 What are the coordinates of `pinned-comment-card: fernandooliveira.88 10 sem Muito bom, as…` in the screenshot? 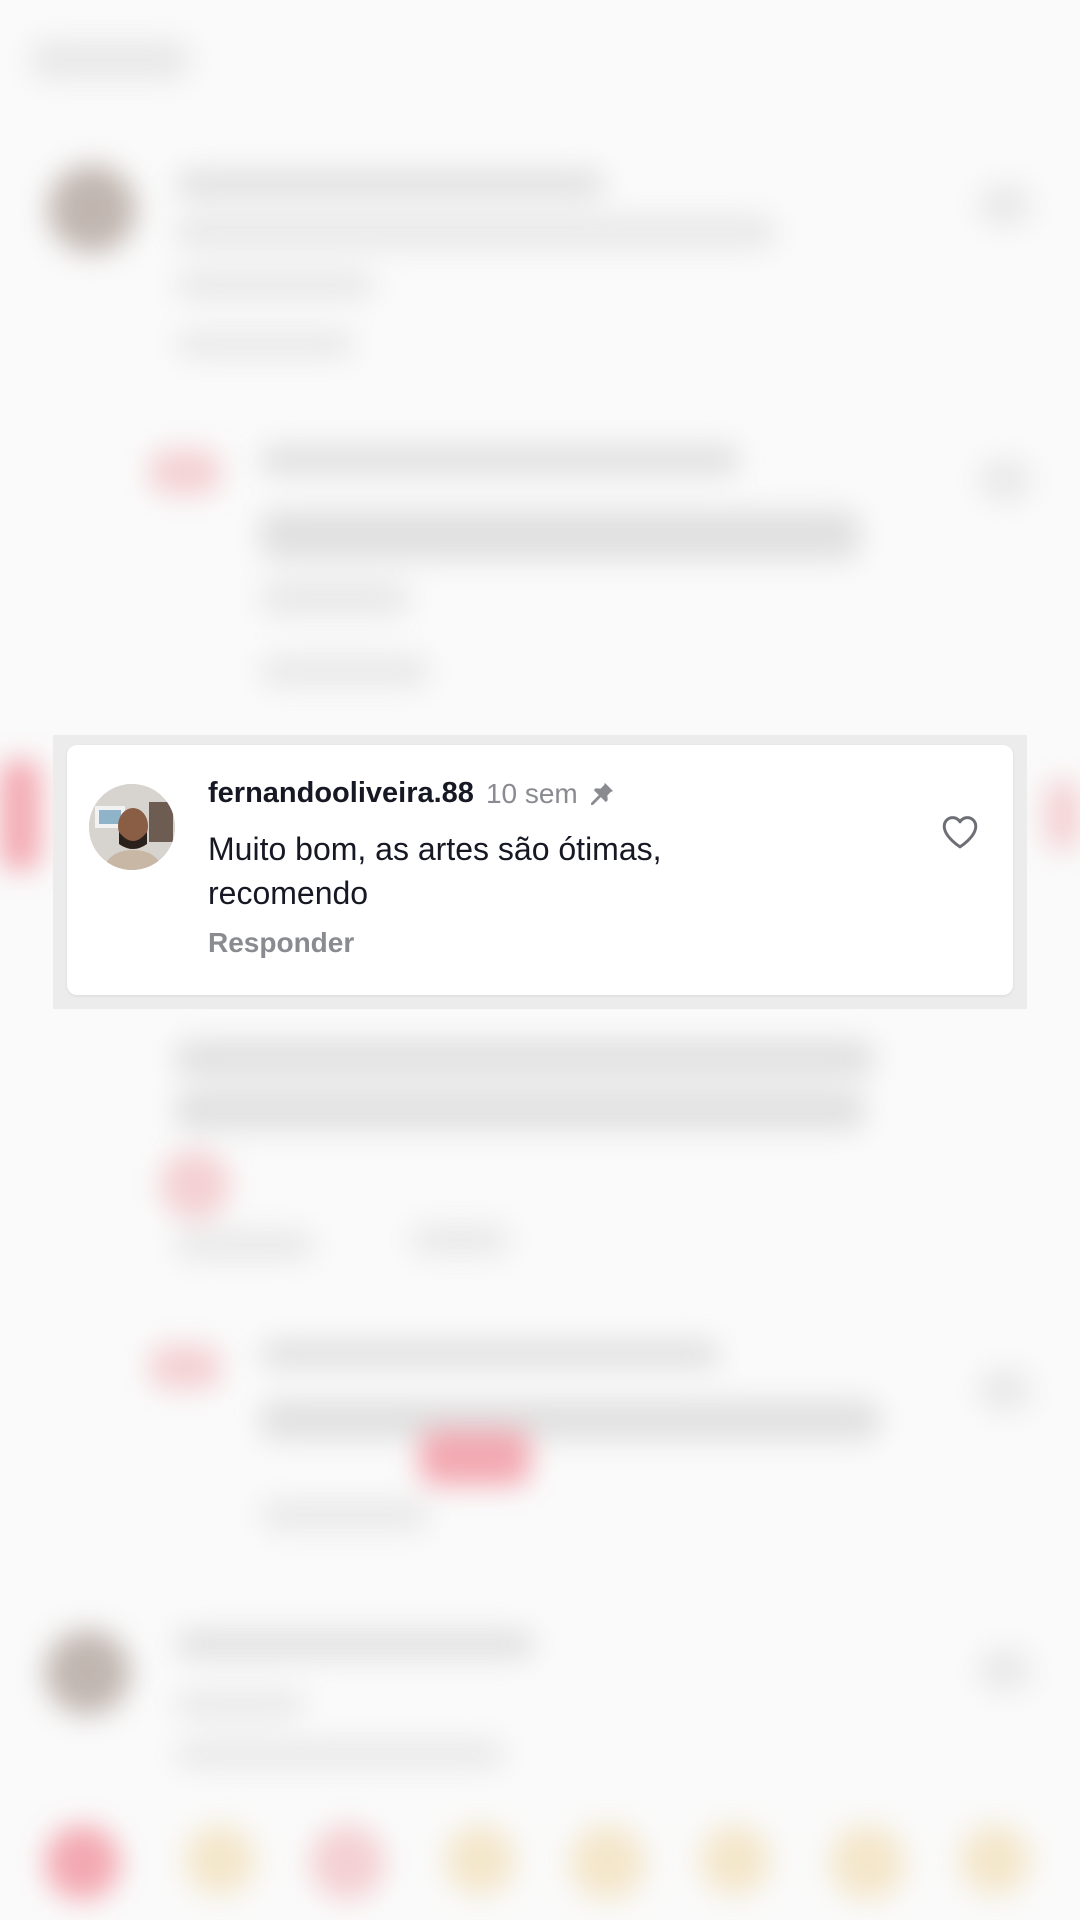 It's located at (540, 870).